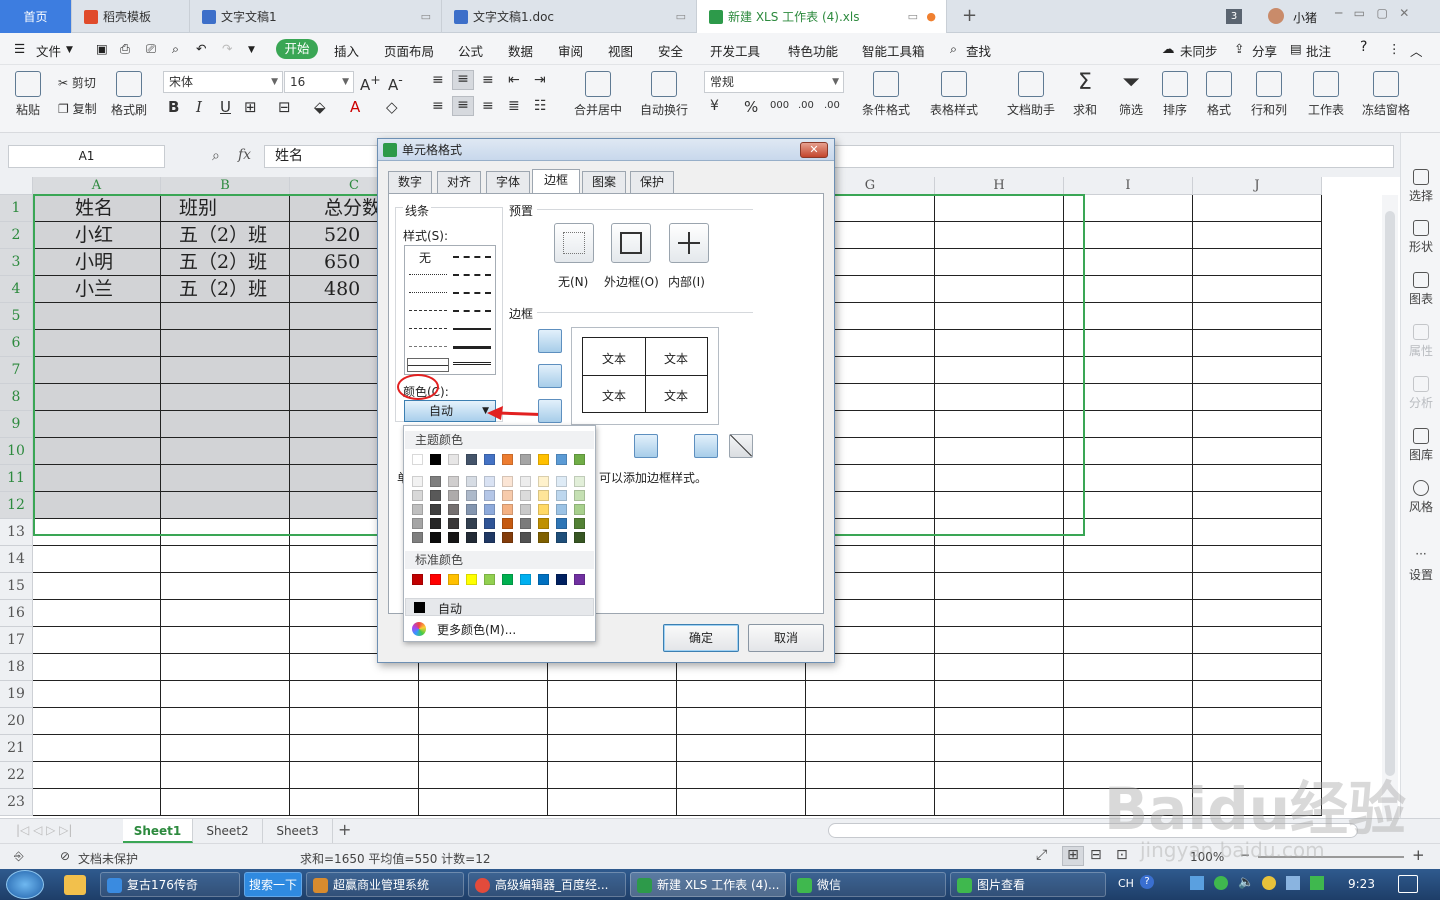 The image size is (1440, 900). What do you see at coordinates (999, 289) in the screenshot?
I see `cell-h4` at bounding box center [999, 289].